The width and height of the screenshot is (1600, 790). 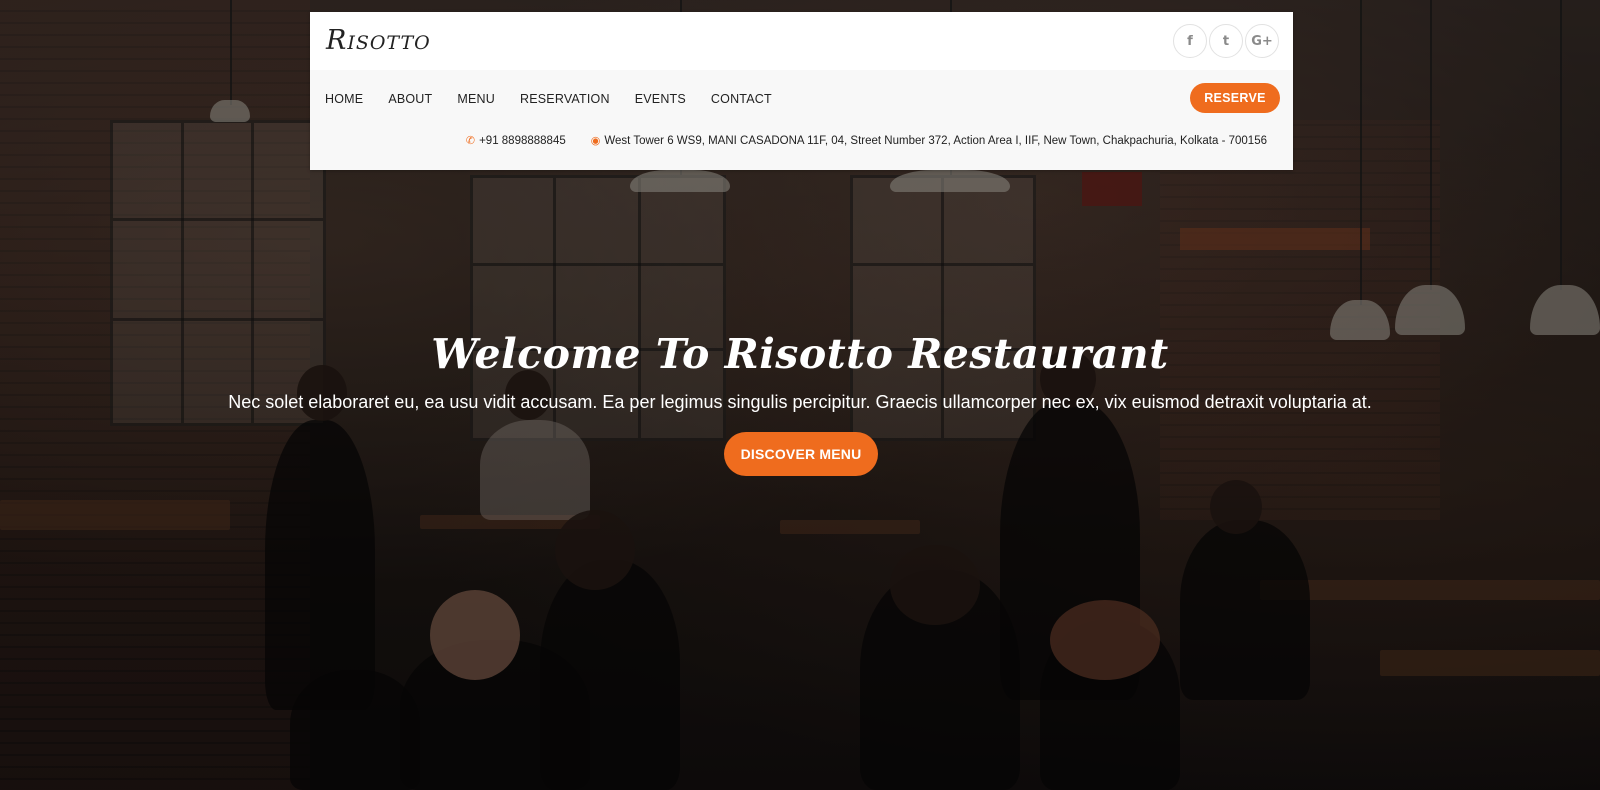 What do you see at coordinates (522, 141) in the screenshot?
I see `phone-number: +91 8898888845` at bounding box center [522, 141].